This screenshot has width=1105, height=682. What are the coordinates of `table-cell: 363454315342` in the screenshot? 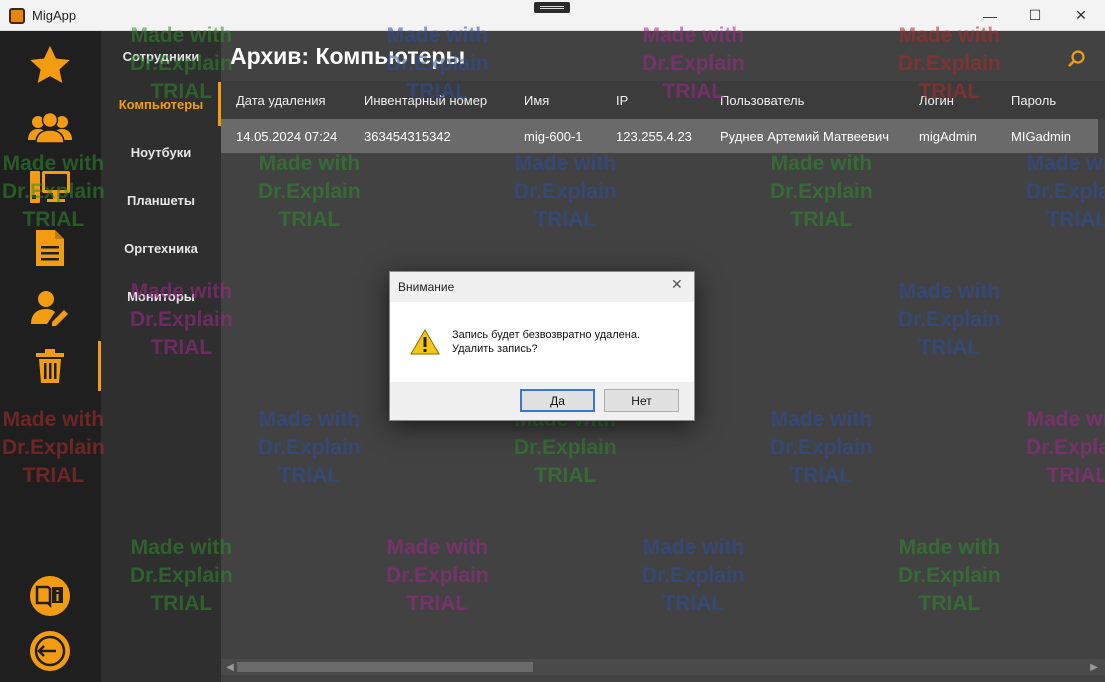 It's located at (407, 136).